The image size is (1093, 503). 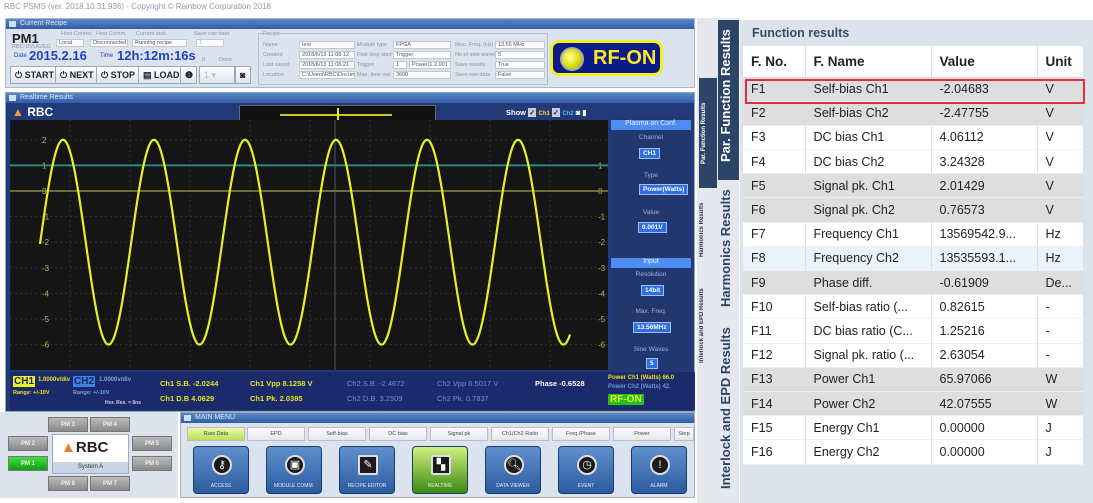 I want to click on first-step-label: First step start, so click(x=374, y=55).